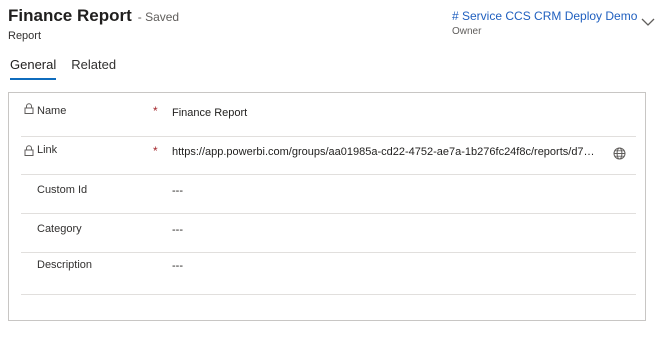  I want to click on custom-id-value: ---, so click(177, 191).